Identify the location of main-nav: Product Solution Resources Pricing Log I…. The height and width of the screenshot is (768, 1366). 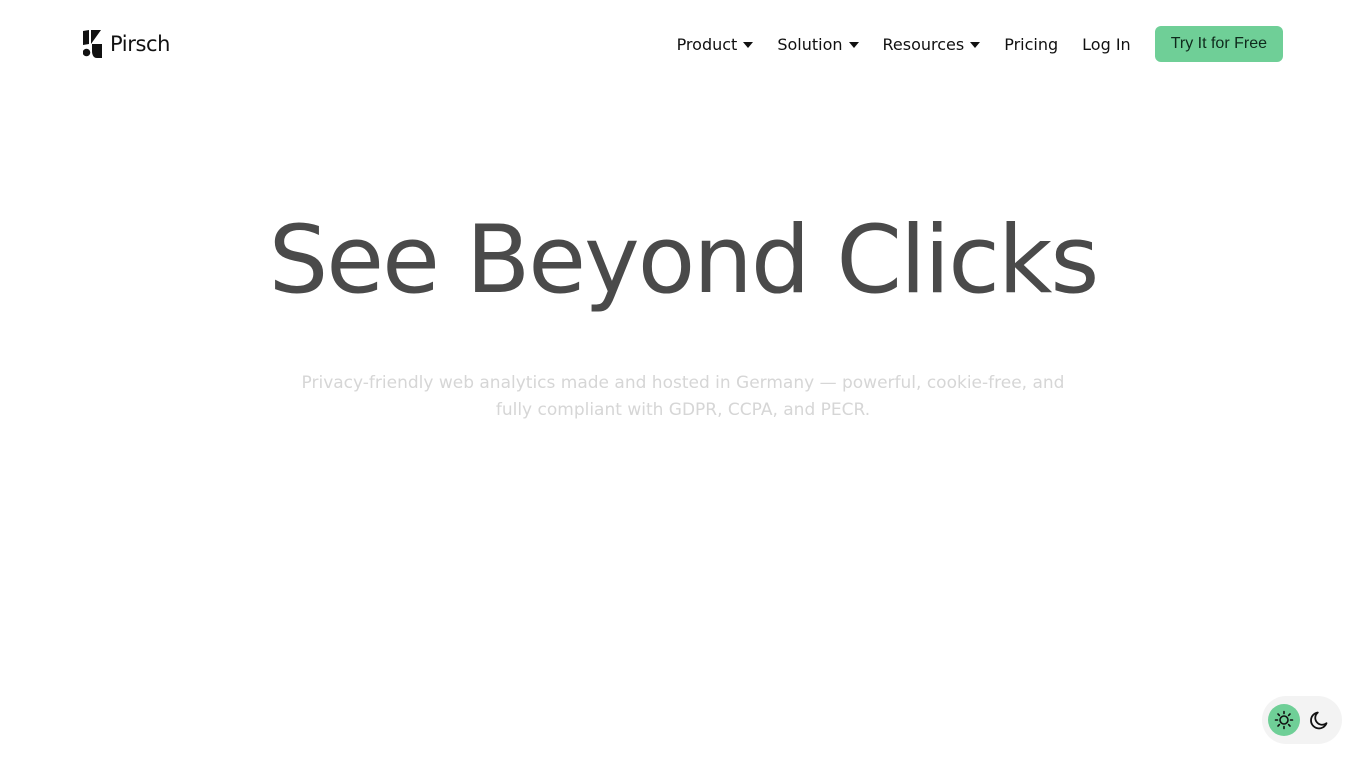
(980, 44).